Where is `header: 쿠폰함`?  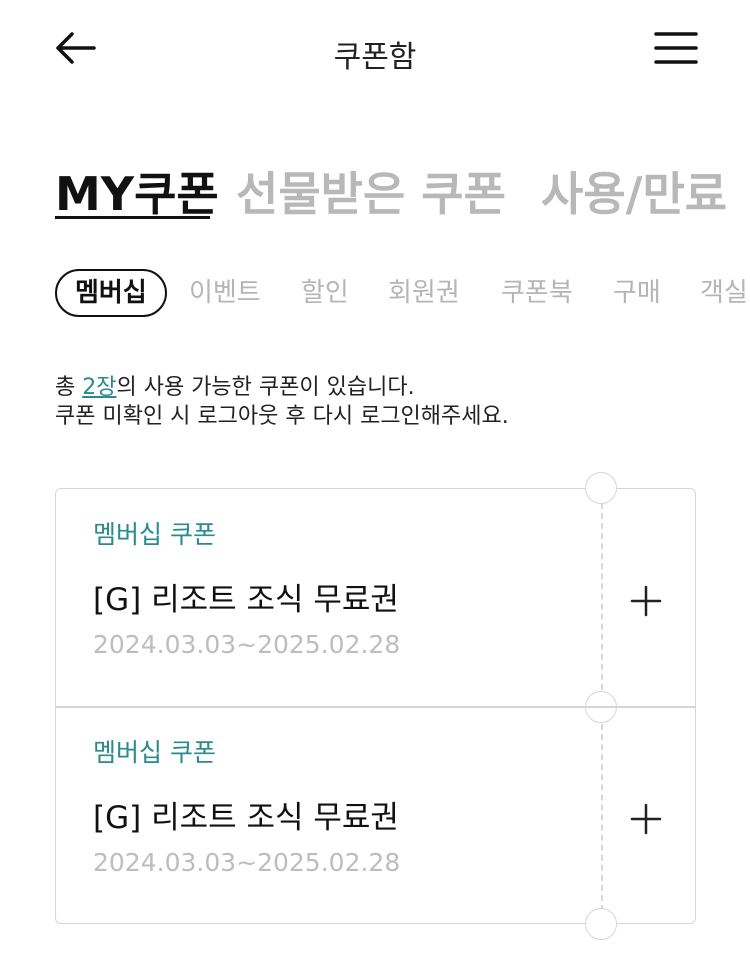
header: 쿠폰함 is located at coordinates (375, 50).